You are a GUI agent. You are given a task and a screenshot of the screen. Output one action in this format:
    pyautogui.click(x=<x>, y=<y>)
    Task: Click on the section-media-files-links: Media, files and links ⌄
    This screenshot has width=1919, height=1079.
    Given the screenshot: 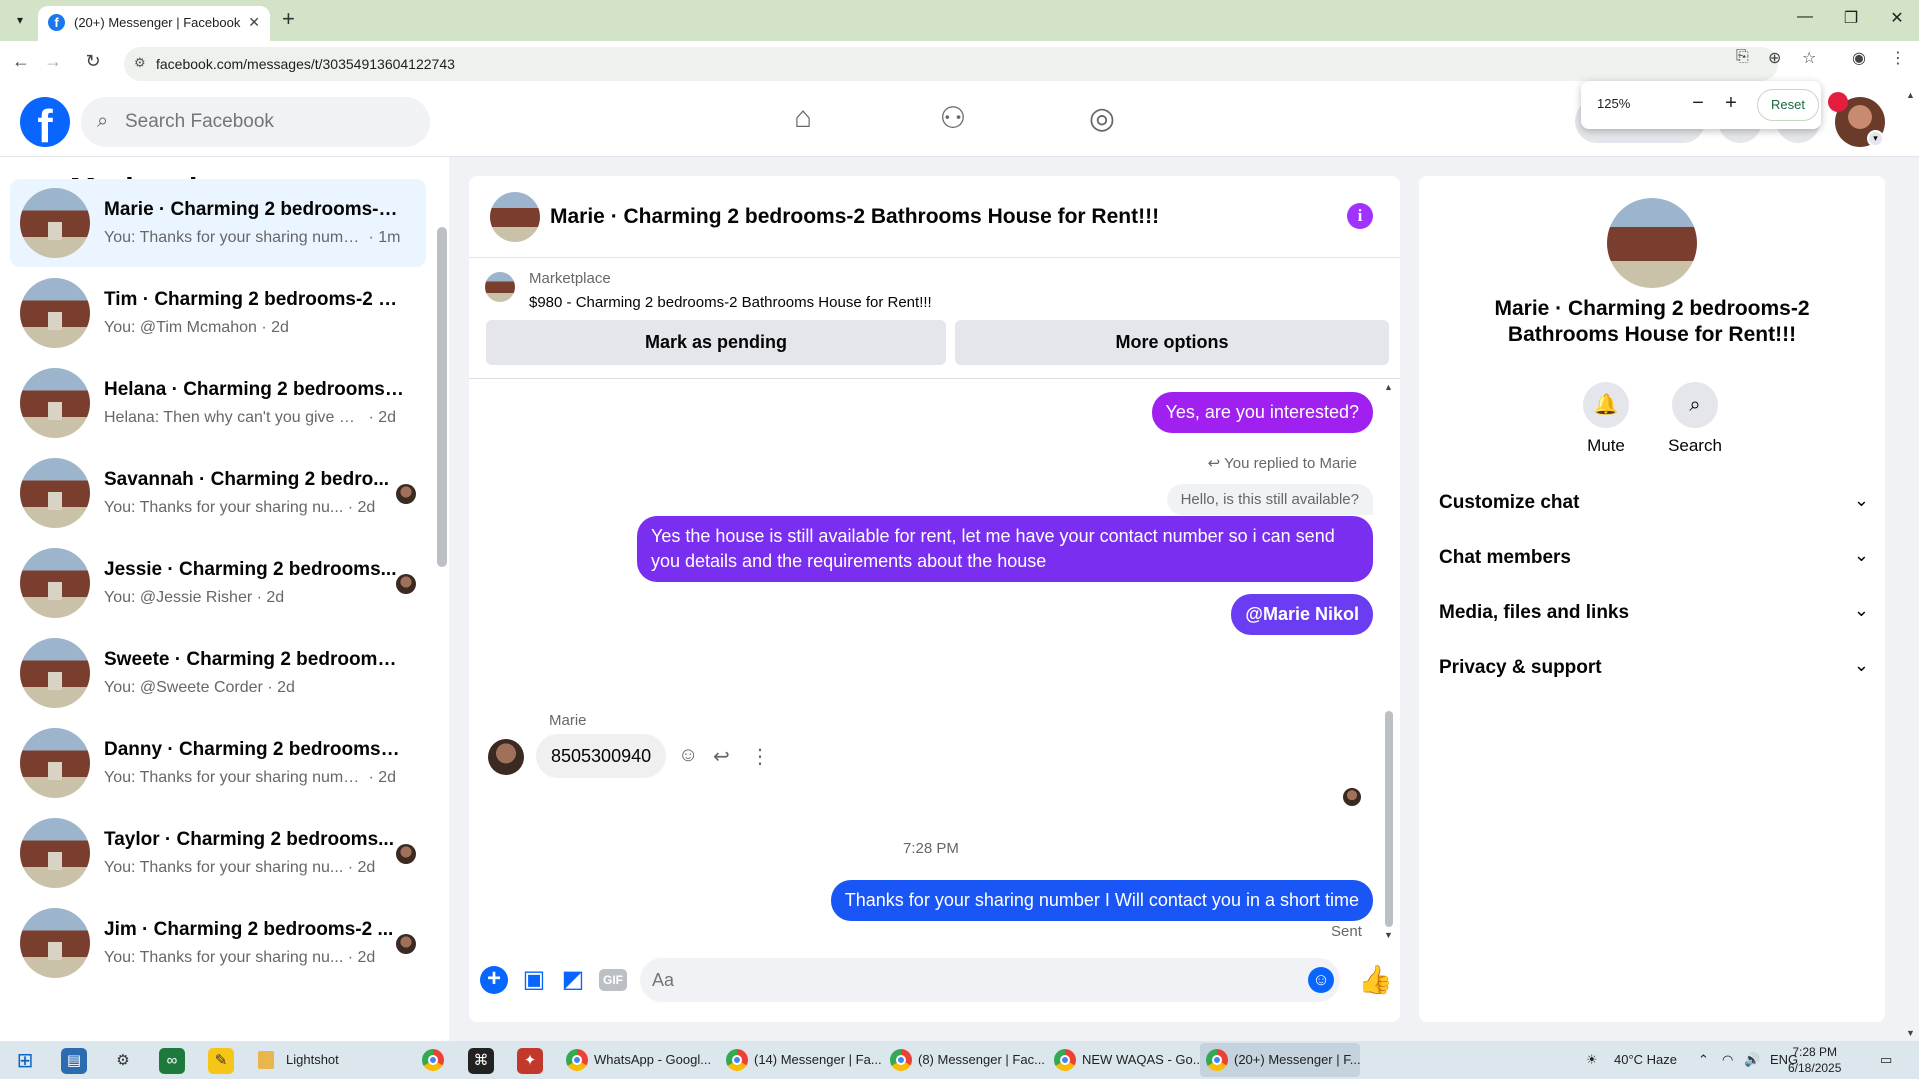 What is the action you would take?
    pyautogui.click(x=1654, y=614)
    